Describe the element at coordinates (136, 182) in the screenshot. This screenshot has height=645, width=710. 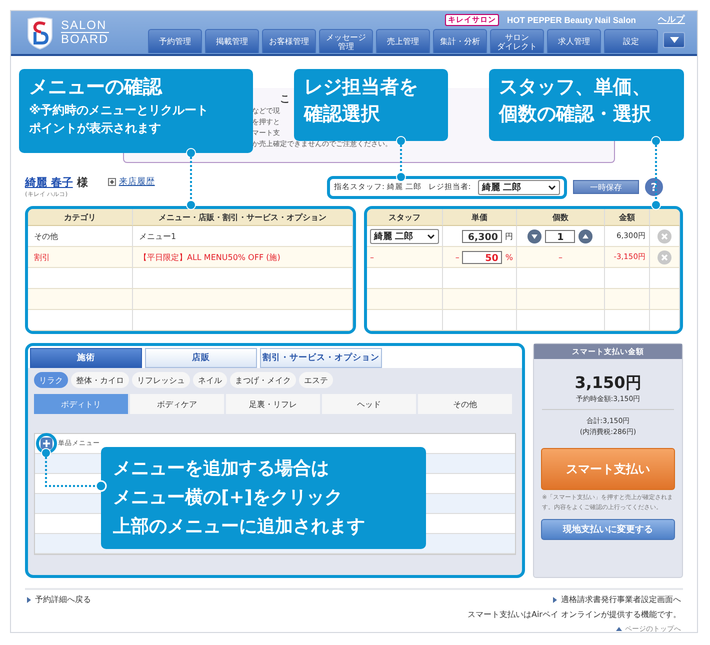
I see `visit-history-link: 来店履歴` at that location.